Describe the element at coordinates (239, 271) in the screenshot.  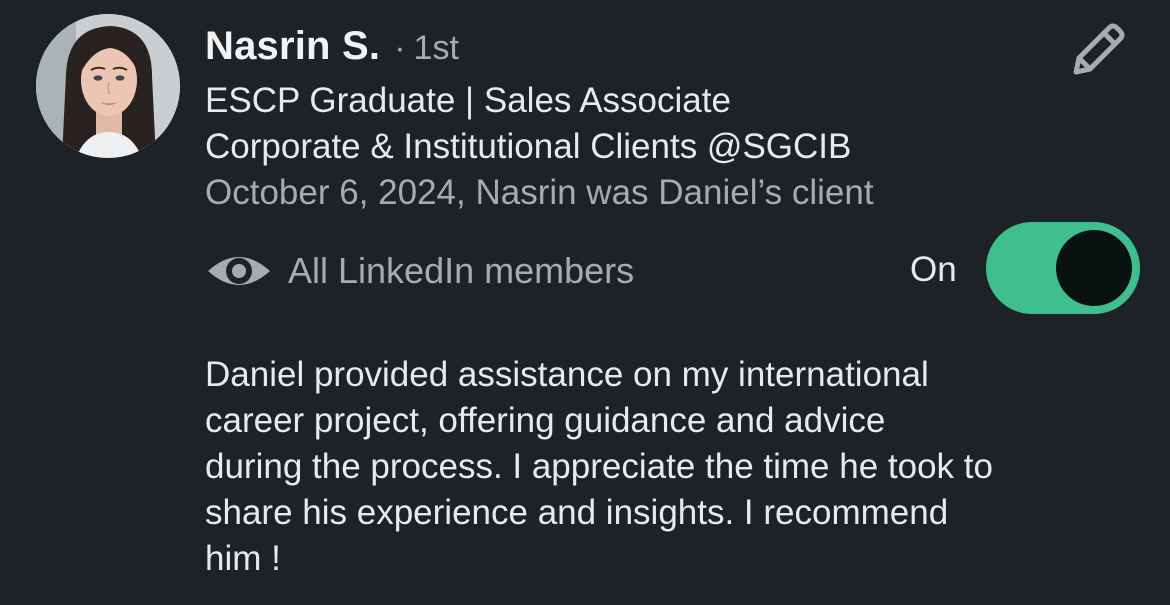
I see `eye-icon` at that location.